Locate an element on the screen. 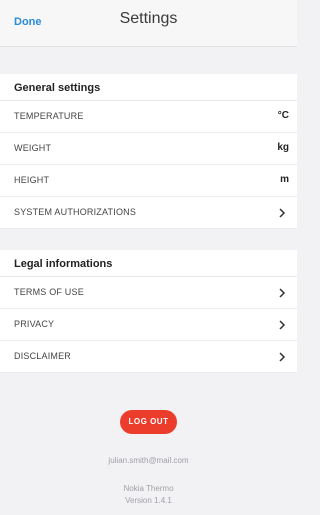 Image resolution: width=320 pixels, height=515 pixels. temperature-unit: °C is located at coordinates (283, 115).